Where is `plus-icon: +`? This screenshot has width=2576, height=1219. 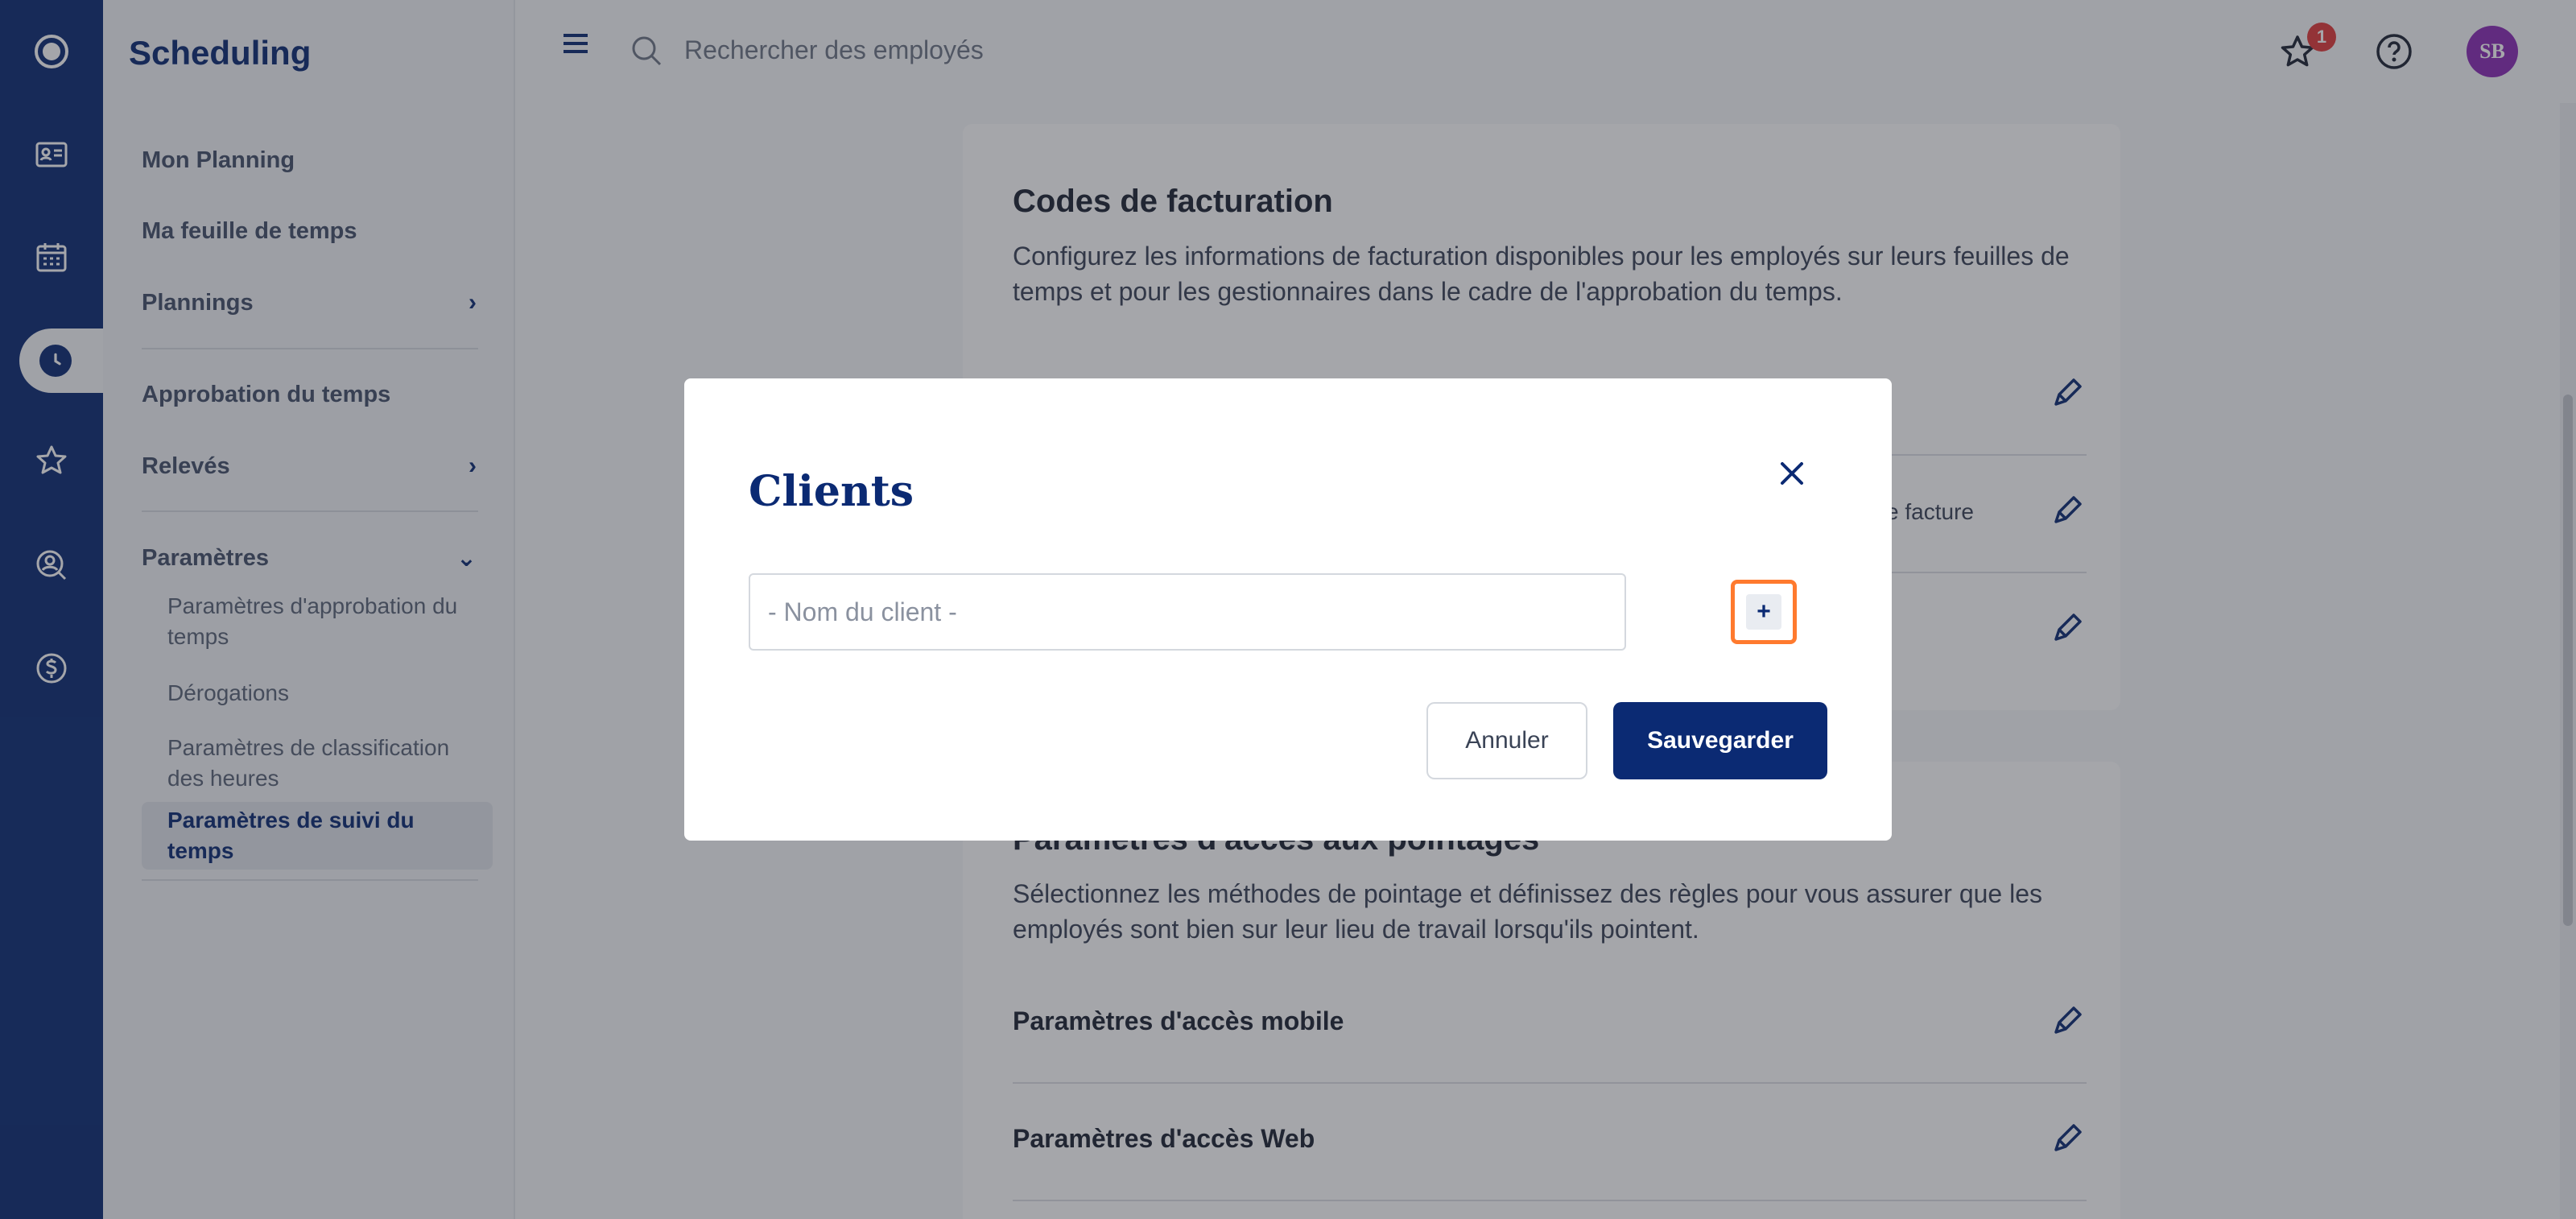
plus-icon: + is located at coordinates (1764, 612).